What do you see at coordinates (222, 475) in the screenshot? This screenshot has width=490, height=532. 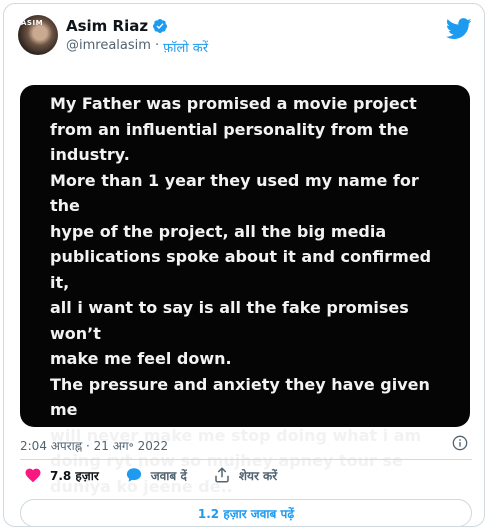 I see `share-icon` at bounding box center [222, 475].